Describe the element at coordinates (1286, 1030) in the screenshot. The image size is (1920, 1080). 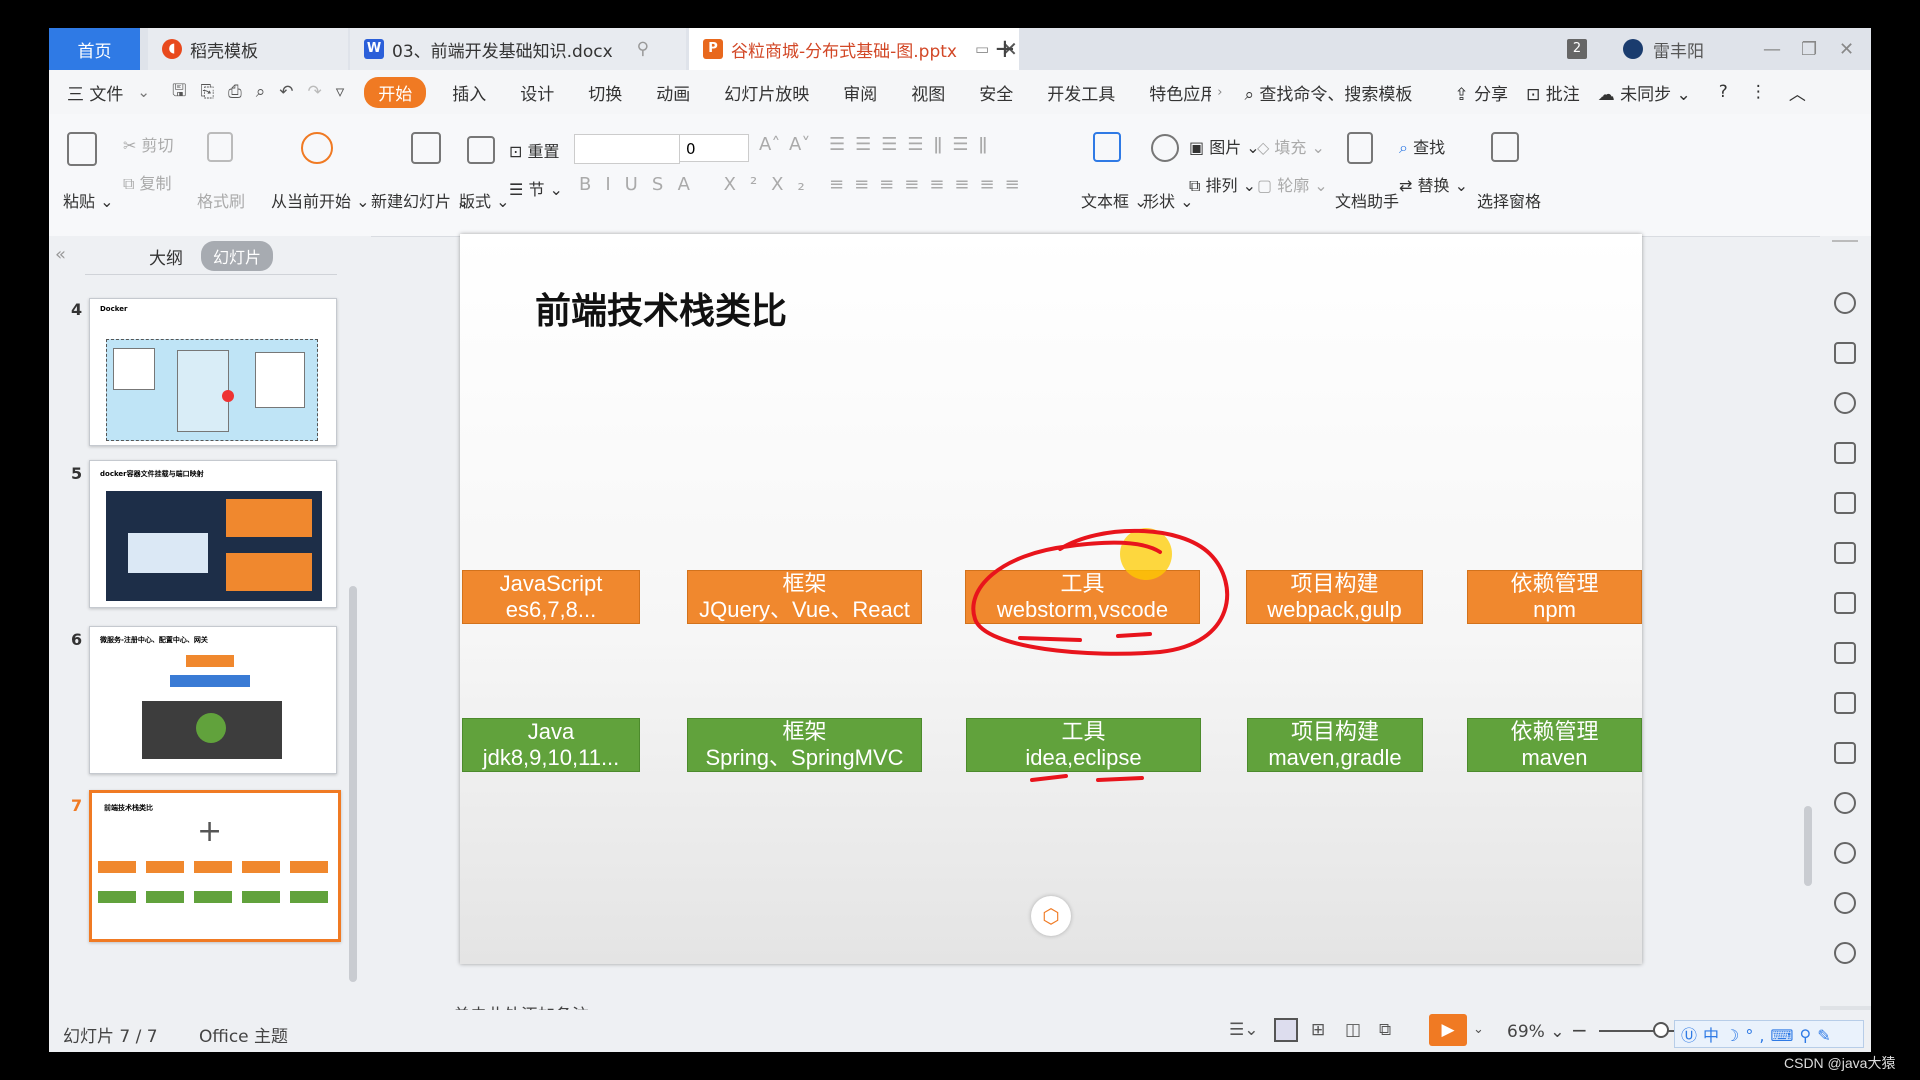
I see `normal-view-icon` at that location.